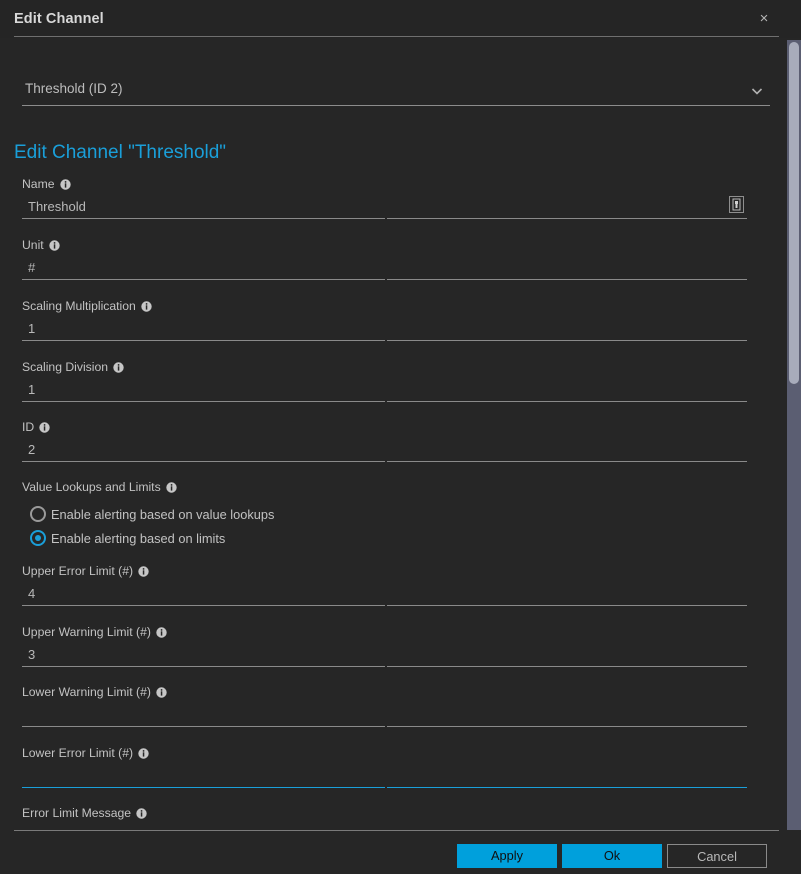  I want to click on vertical-scrollbar, so click(794, 435).